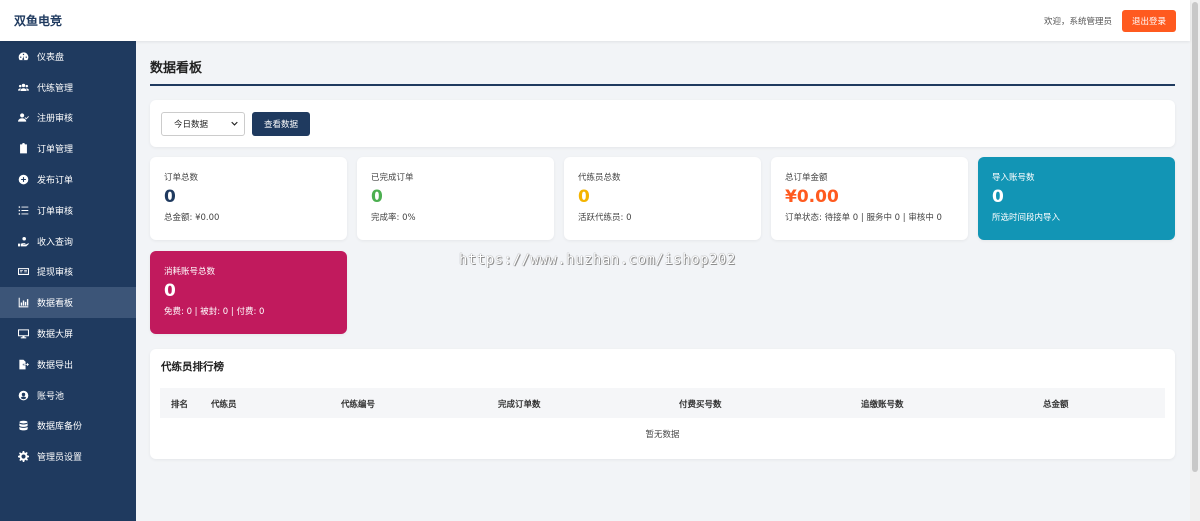  I want to click on stat-card-imported-accounts: 导入账号数 0 所选时间段内导入, so click(1076, 198).